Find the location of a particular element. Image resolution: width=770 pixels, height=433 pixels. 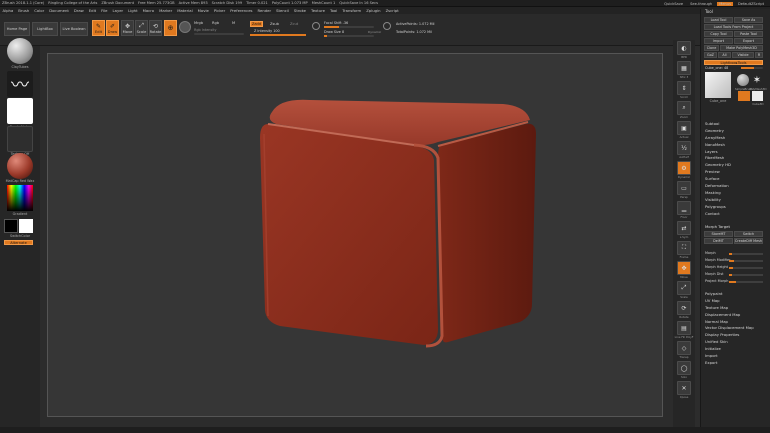

morph-slider: Morph Dist is located at coordinates (735, 273).